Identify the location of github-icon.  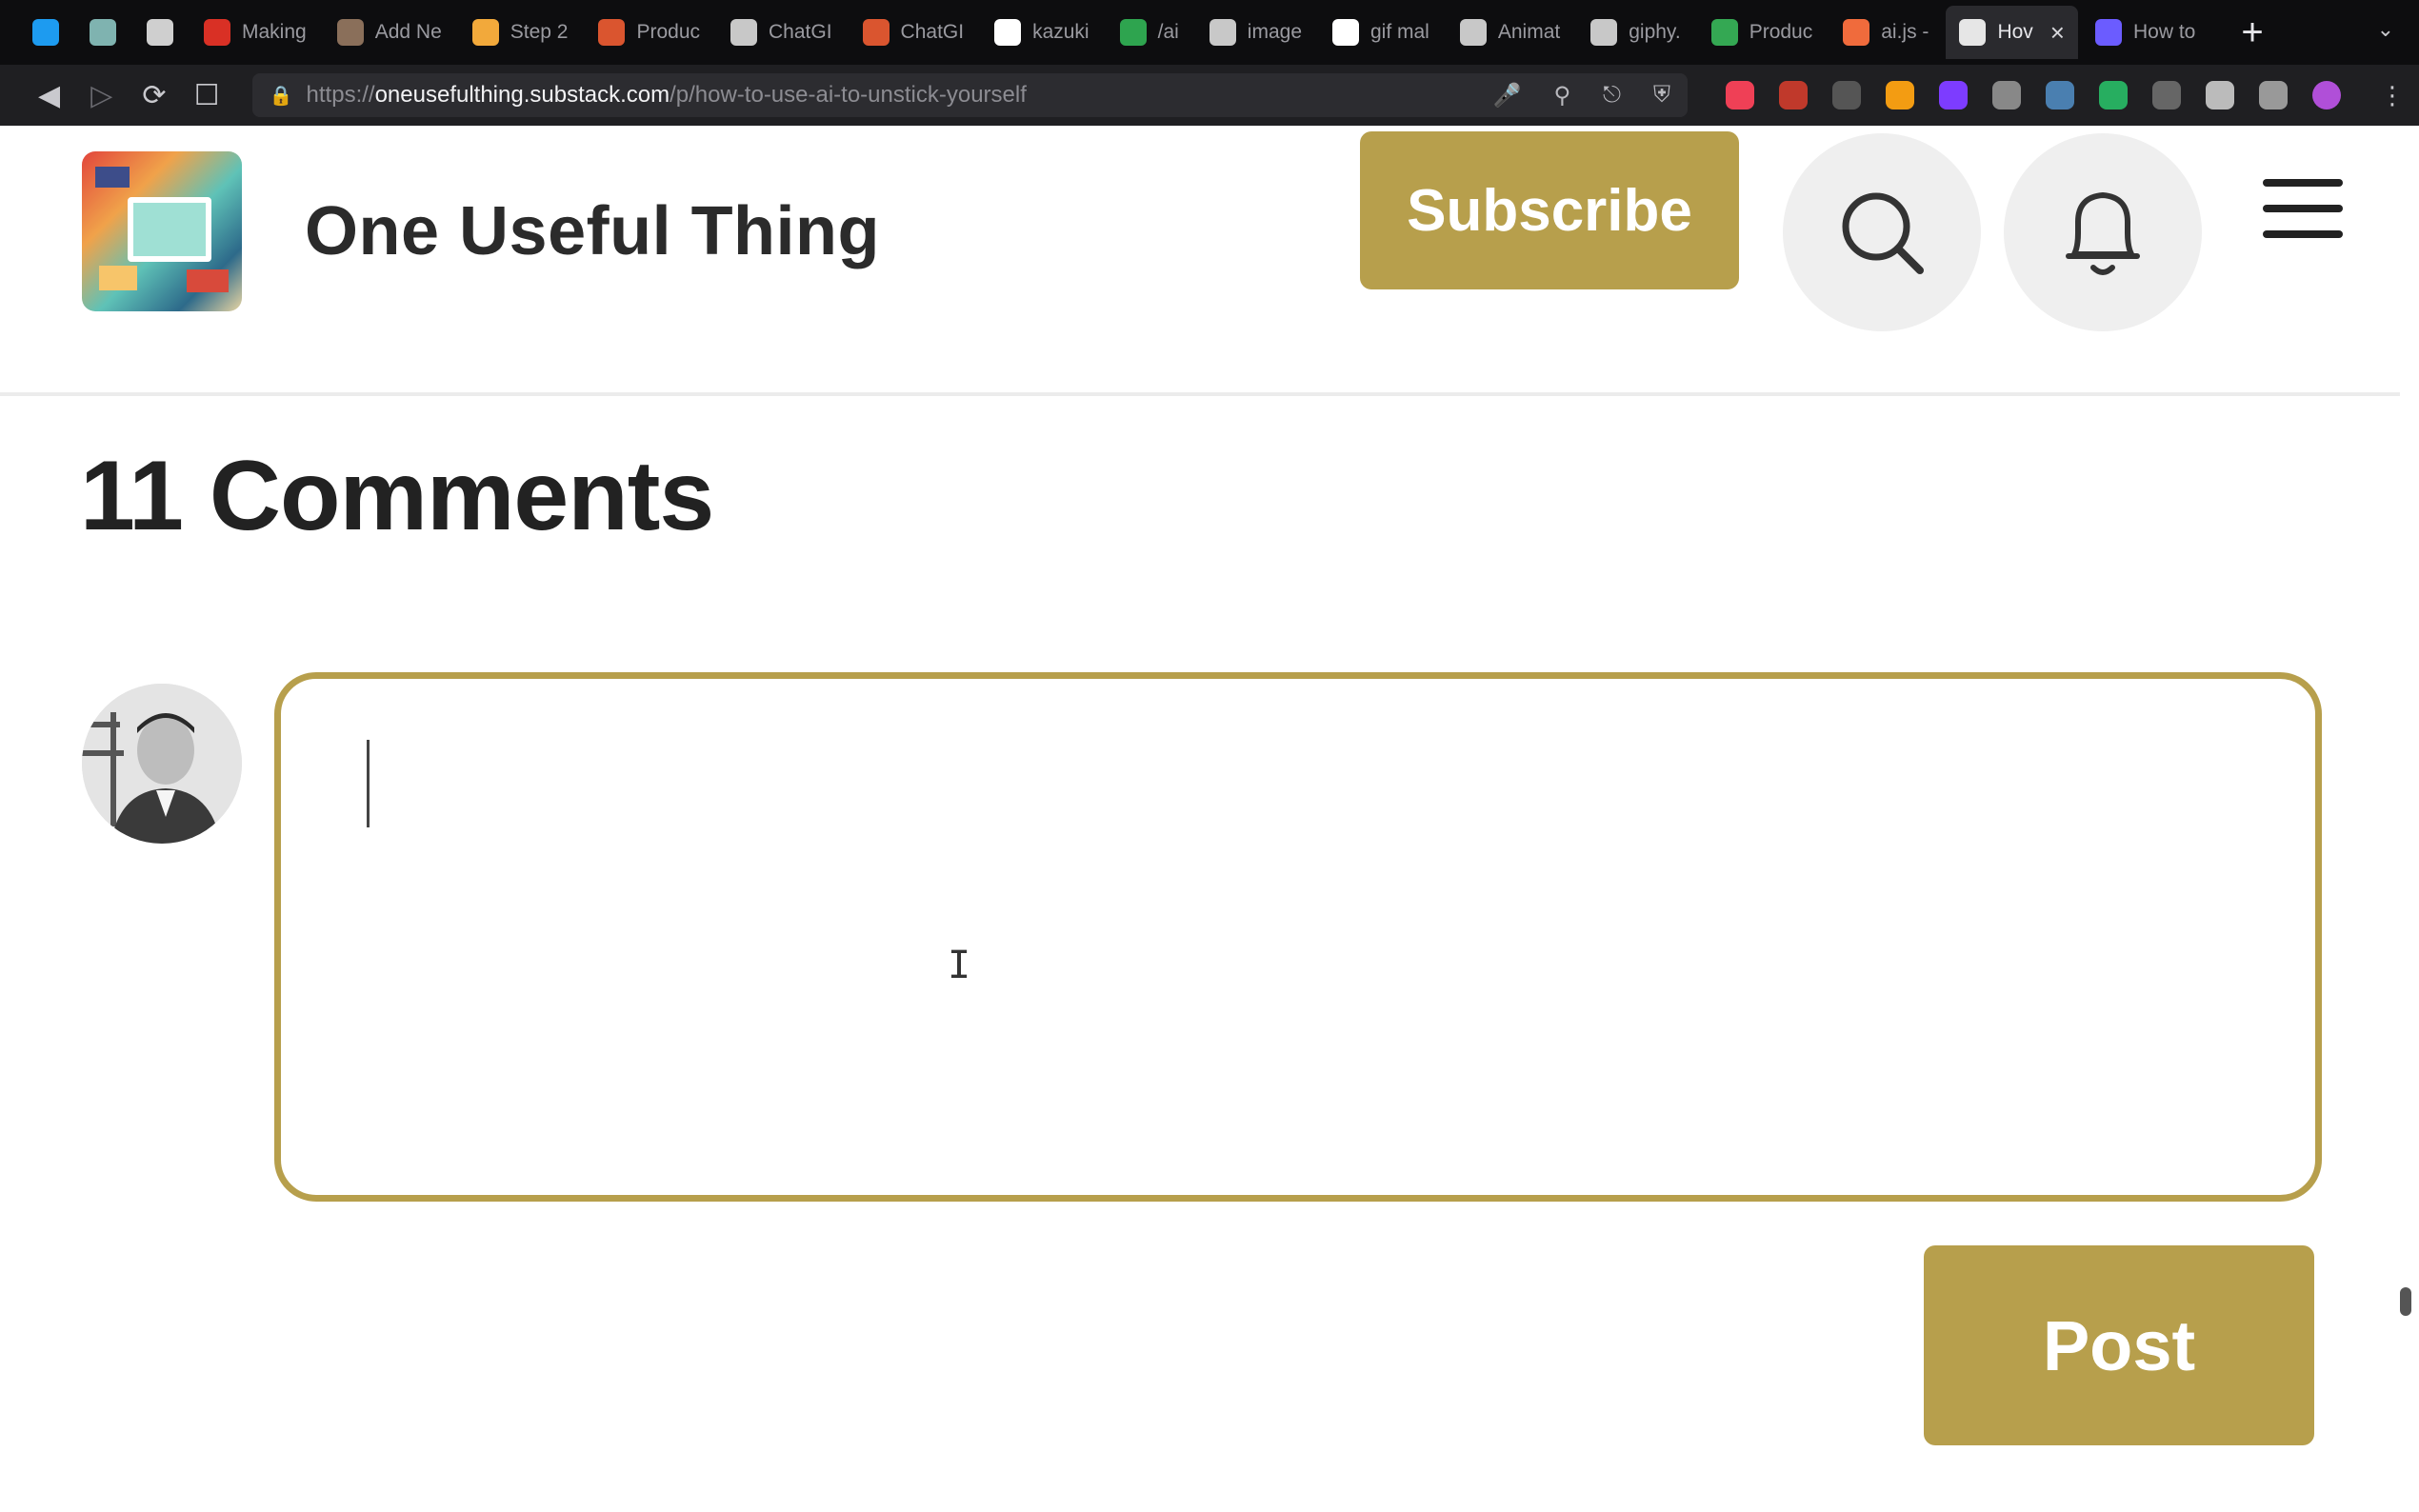
(1008, 32).